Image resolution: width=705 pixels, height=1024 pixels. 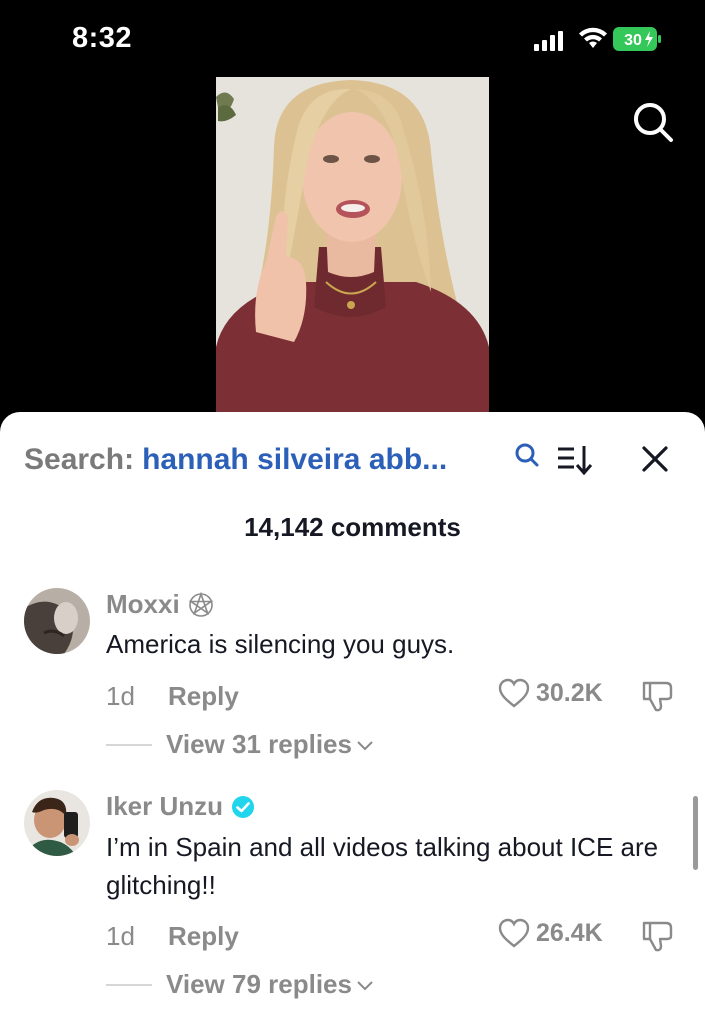 What do you see at coordinates (574, 459) in the screenshot?
I see `sort-icon` at bounding box center [574, 459].